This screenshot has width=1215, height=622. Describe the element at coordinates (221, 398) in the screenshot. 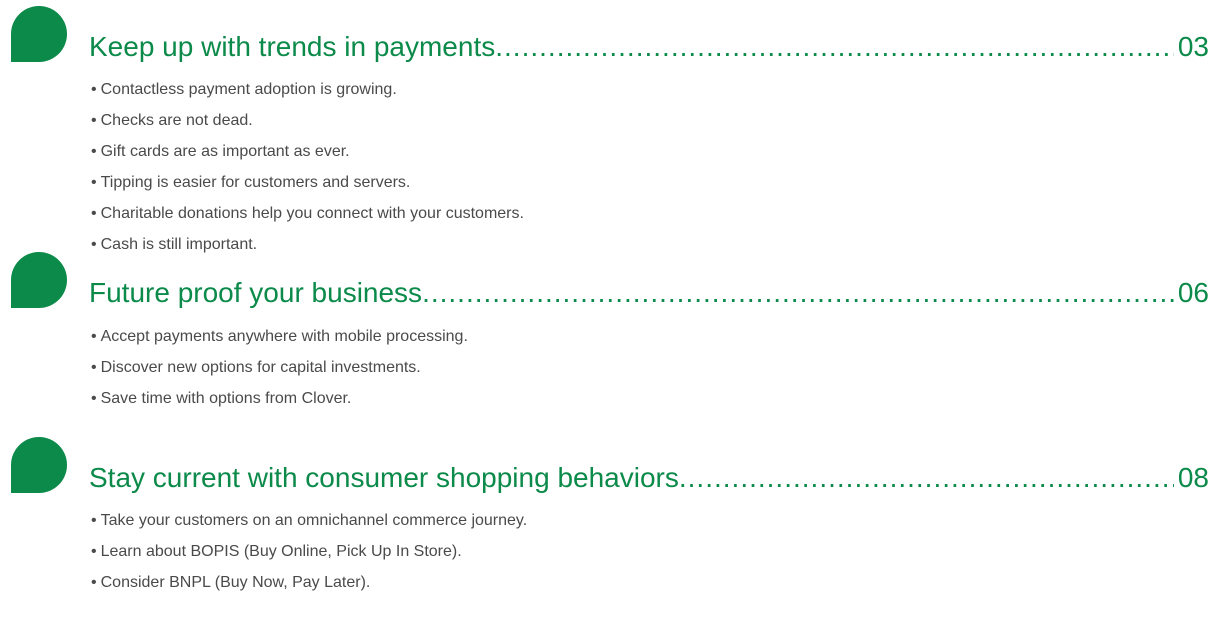

I see `list-item: • Save time with options from Clover.` at that location.